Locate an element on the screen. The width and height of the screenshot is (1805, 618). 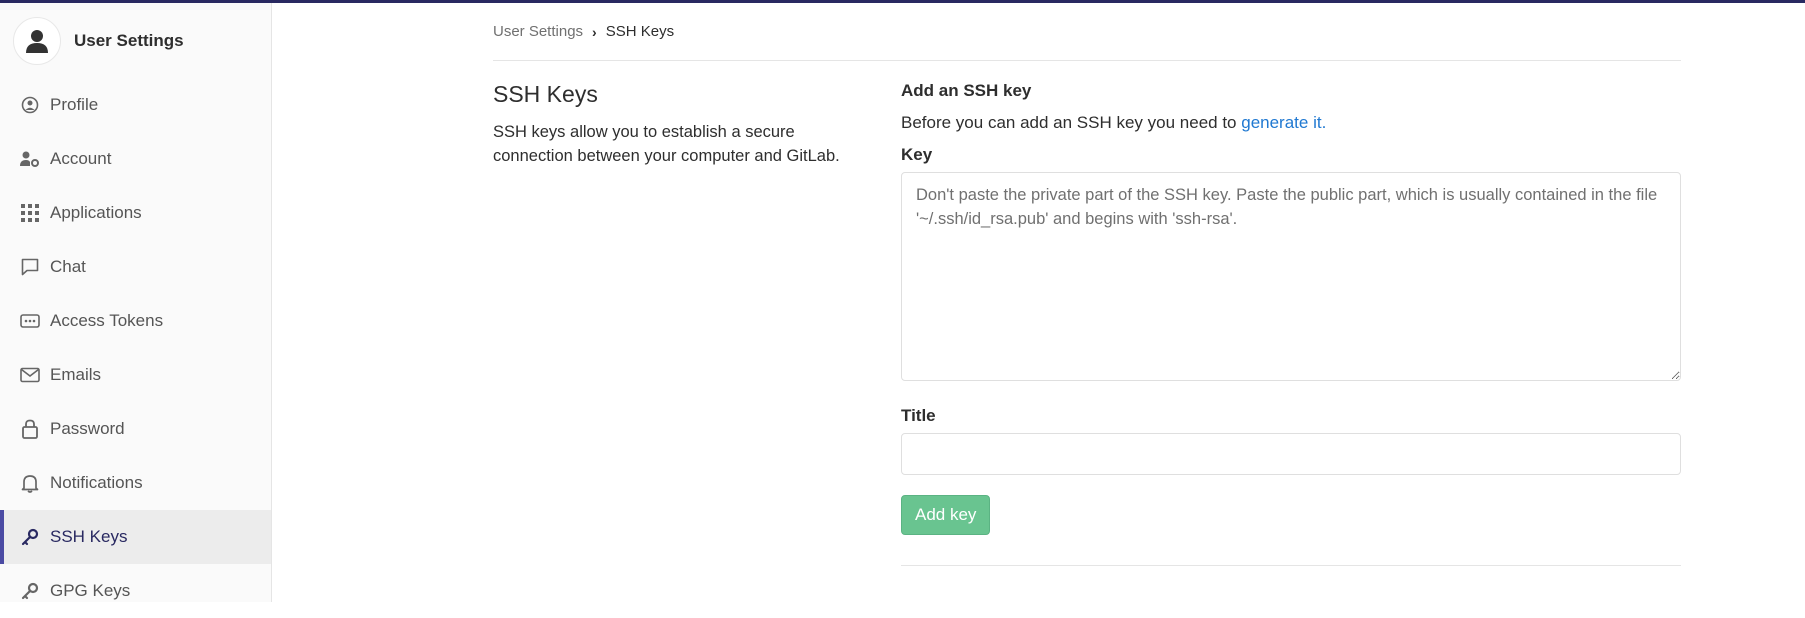
lock-icon is located at coordinates (30, 429).